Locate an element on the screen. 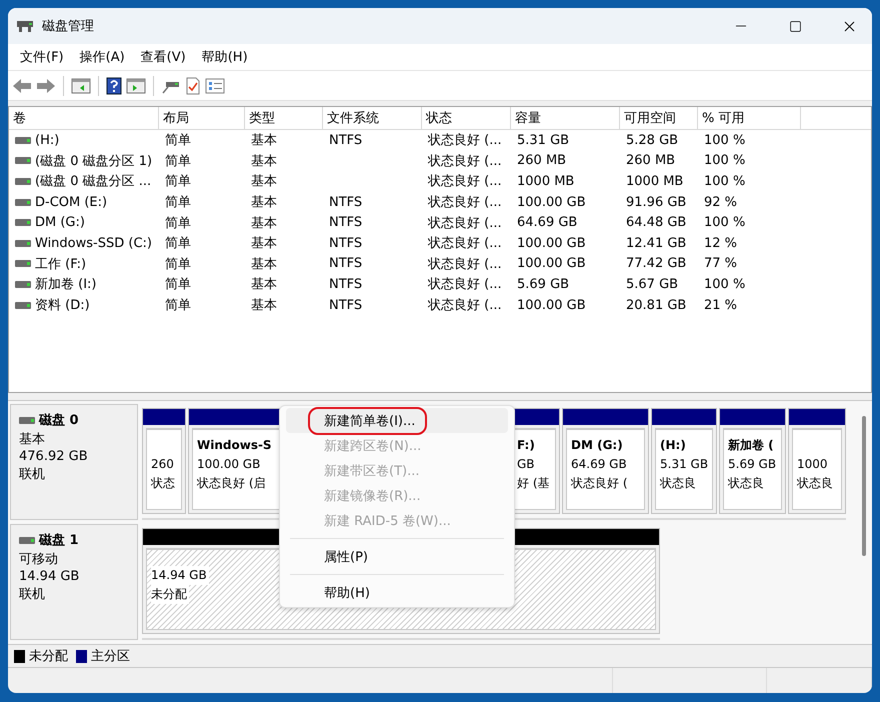  partition-text: 状态 is located at coordinates (163, 483).